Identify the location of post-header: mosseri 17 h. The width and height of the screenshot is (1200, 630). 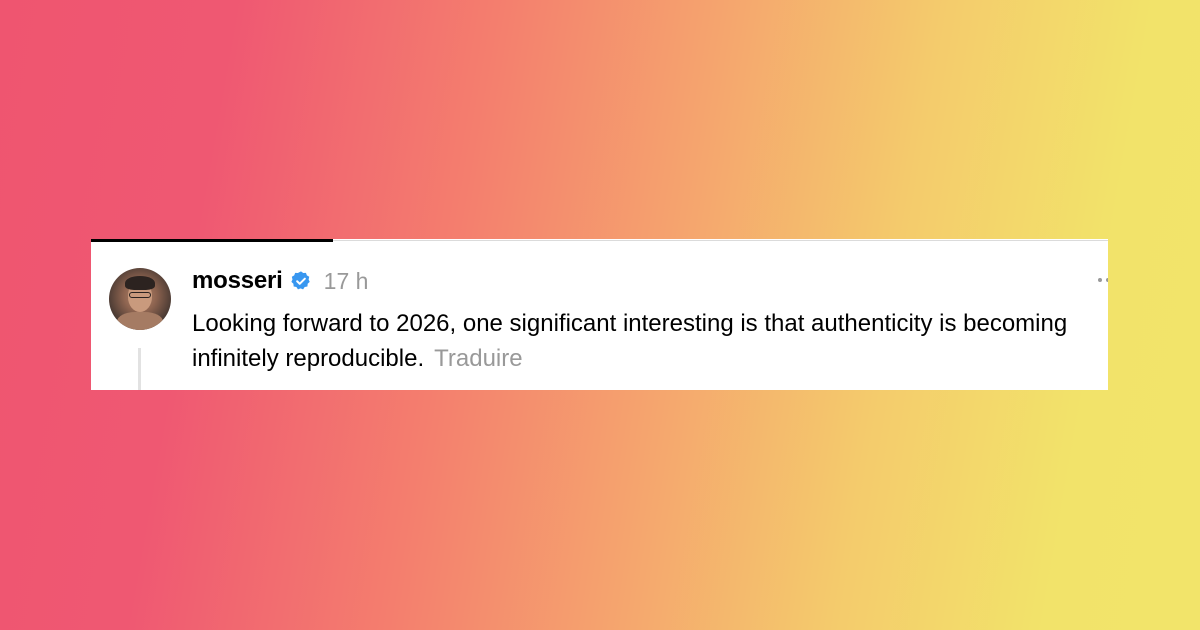
(280, 281).